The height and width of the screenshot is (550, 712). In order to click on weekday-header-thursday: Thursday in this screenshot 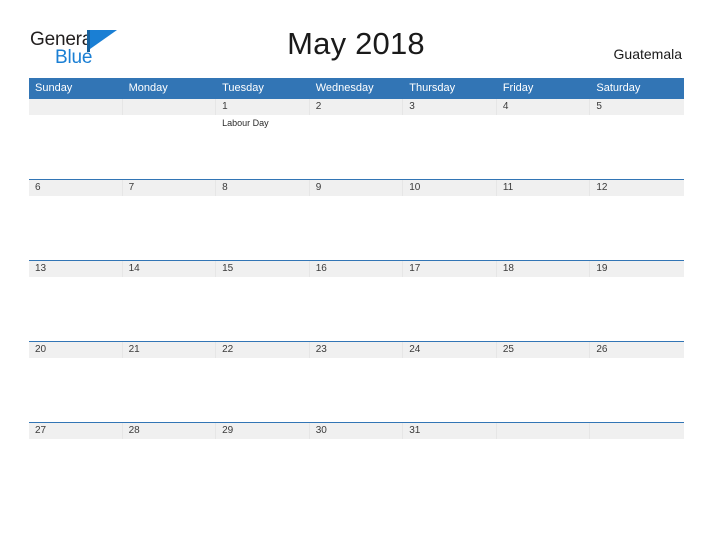, I will do `click(432, 88)`.